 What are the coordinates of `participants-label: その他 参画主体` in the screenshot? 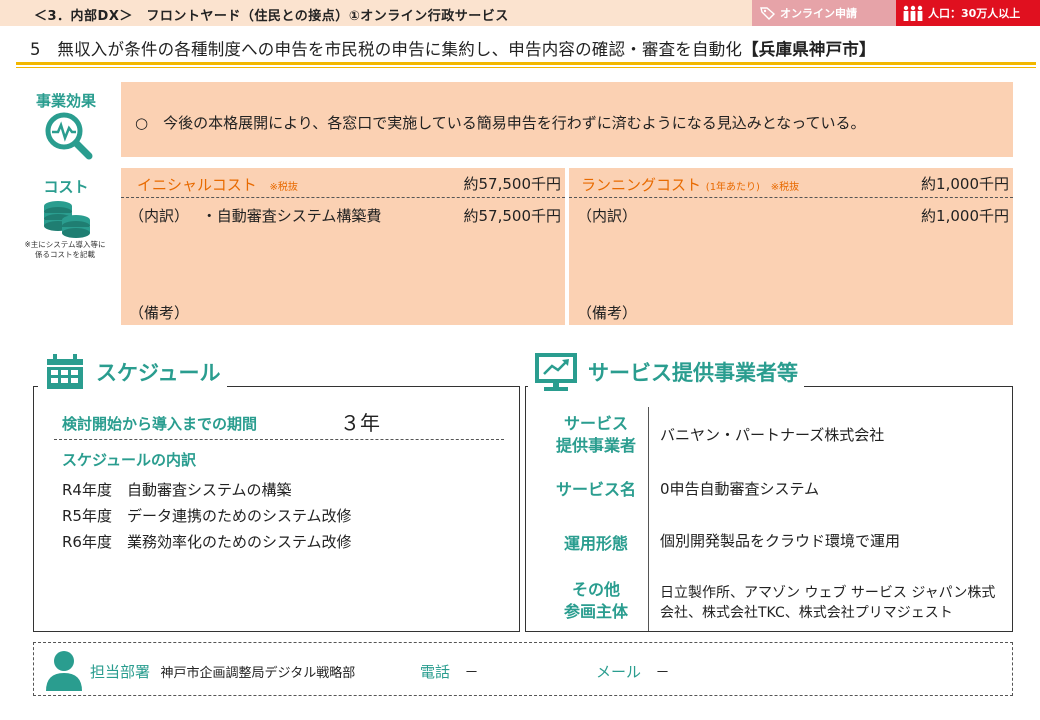 It's located at (596, 601).